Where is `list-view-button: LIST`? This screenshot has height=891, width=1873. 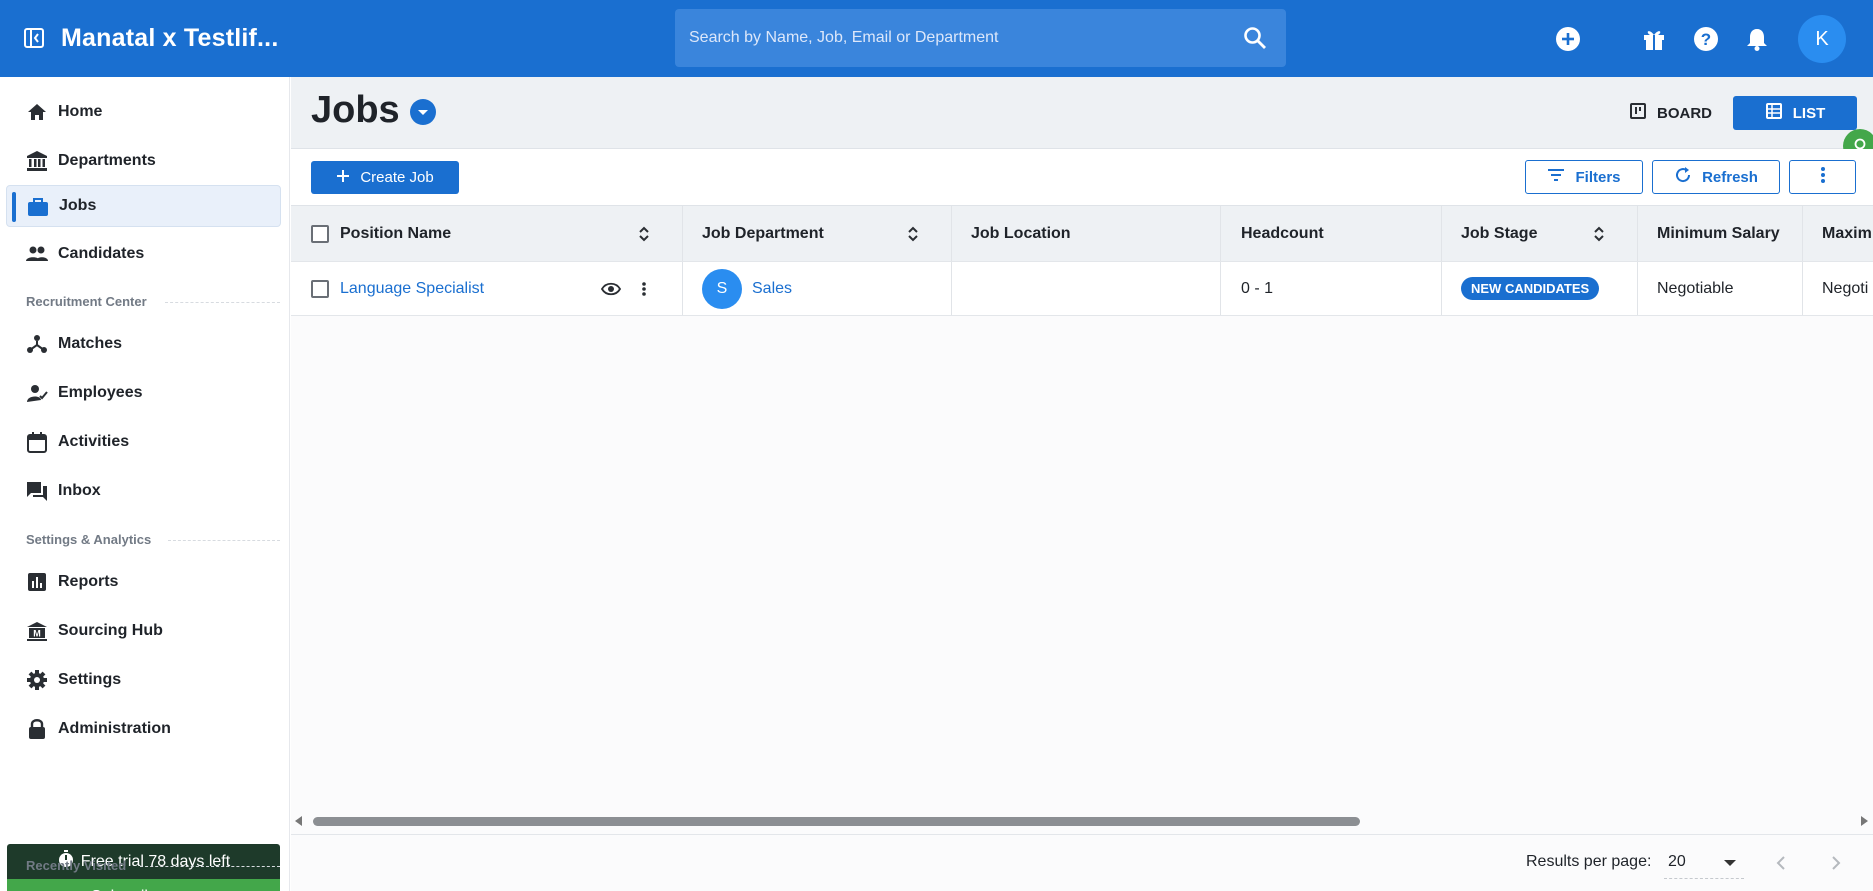
list-view-button: LIST is located at coordinates (1795, 113).